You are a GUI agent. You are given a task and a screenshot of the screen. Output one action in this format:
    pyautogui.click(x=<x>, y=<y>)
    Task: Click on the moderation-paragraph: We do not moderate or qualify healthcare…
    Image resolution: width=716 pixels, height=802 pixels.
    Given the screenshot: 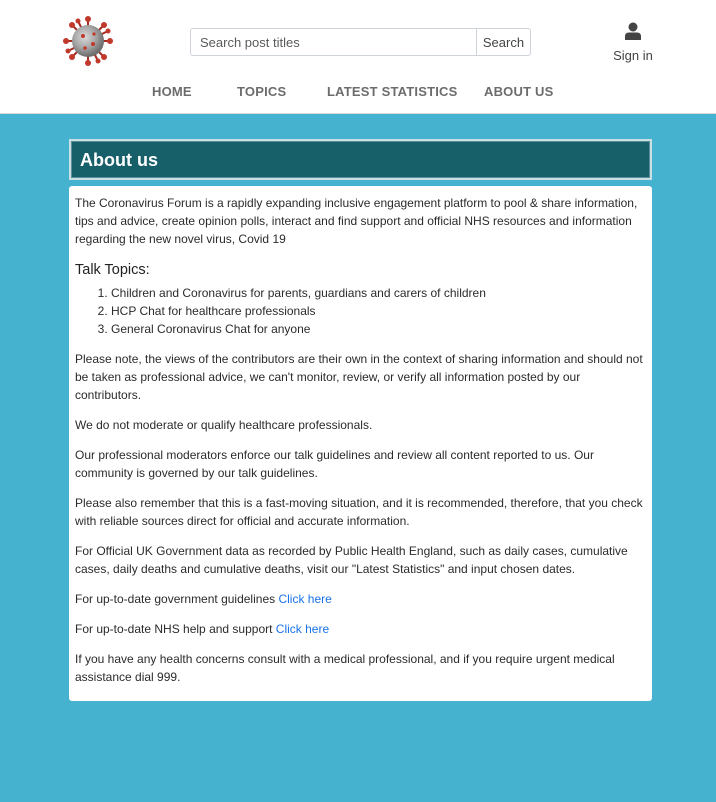 What is the action you would take?
    pyautogui.click(x=224, y=425)
    